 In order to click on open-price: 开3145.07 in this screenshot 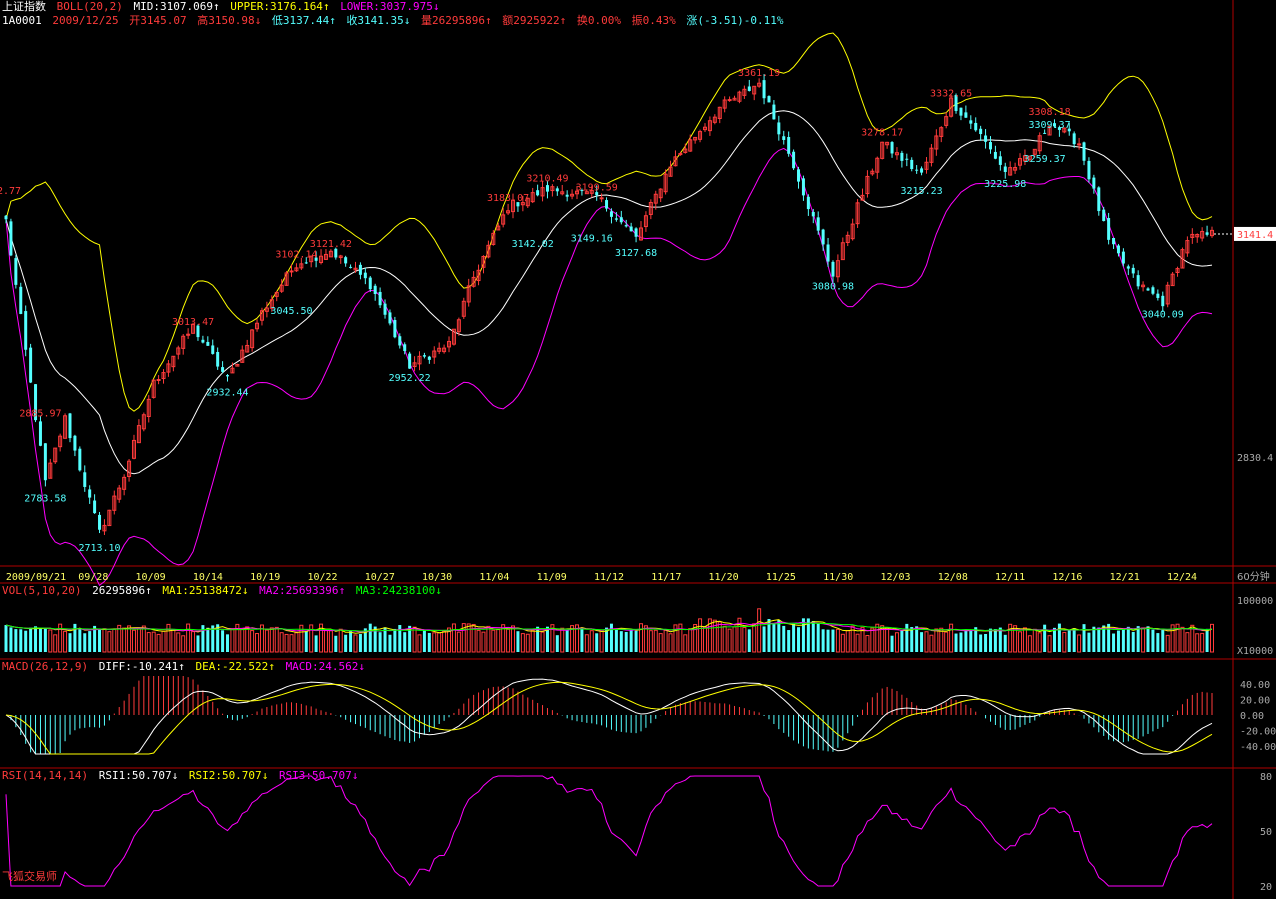, I will do `click(158, 20)`.